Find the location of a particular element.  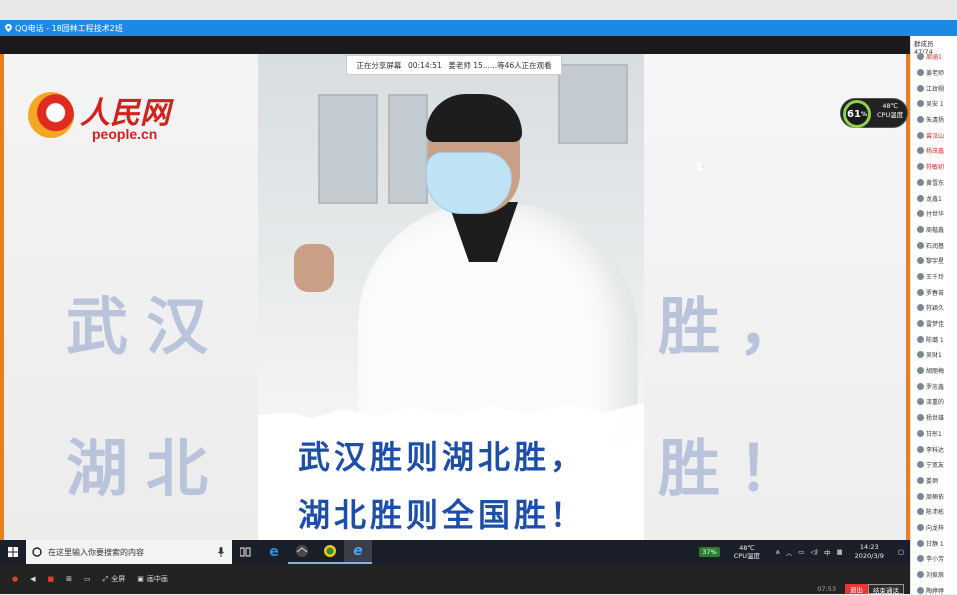

ie-taskbar-button: e is located at coordinates (358, 552).